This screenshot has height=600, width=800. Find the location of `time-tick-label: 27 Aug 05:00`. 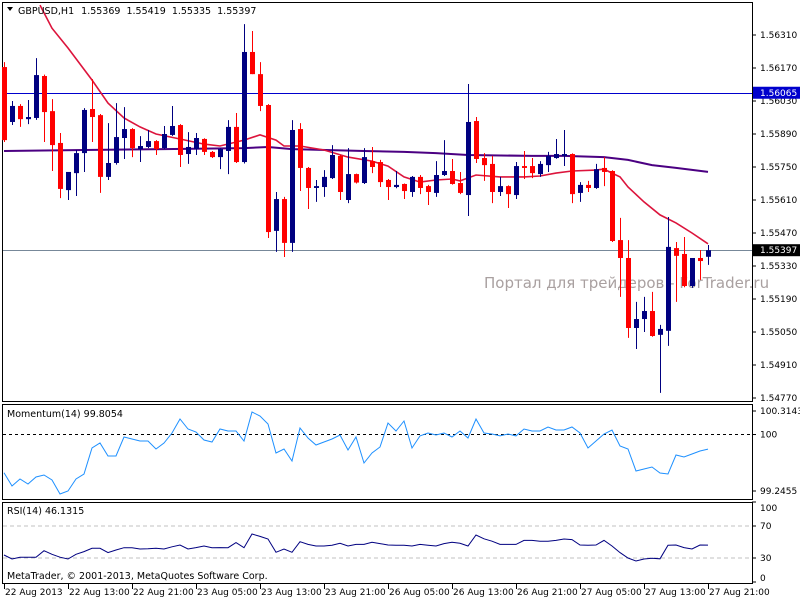

time-tick-label: 27 Aug 05:00 is located at coordinates (611, 593).